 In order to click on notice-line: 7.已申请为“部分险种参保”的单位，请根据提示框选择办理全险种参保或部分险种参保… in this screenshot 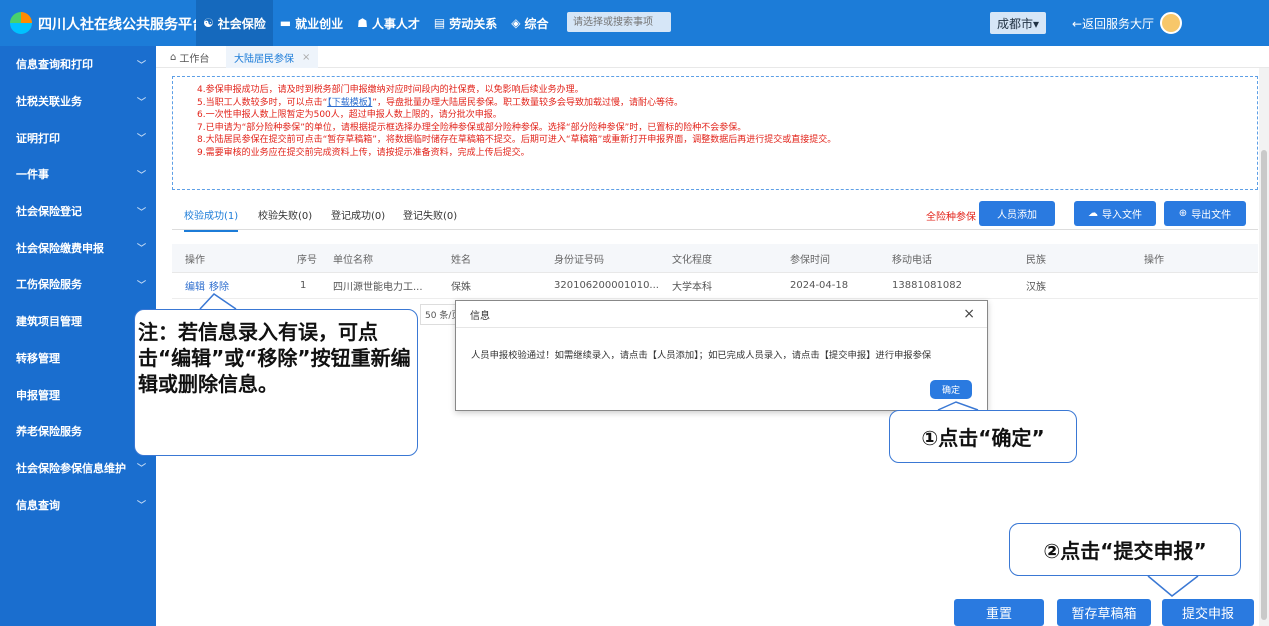, I will do `click(472, 127)`.